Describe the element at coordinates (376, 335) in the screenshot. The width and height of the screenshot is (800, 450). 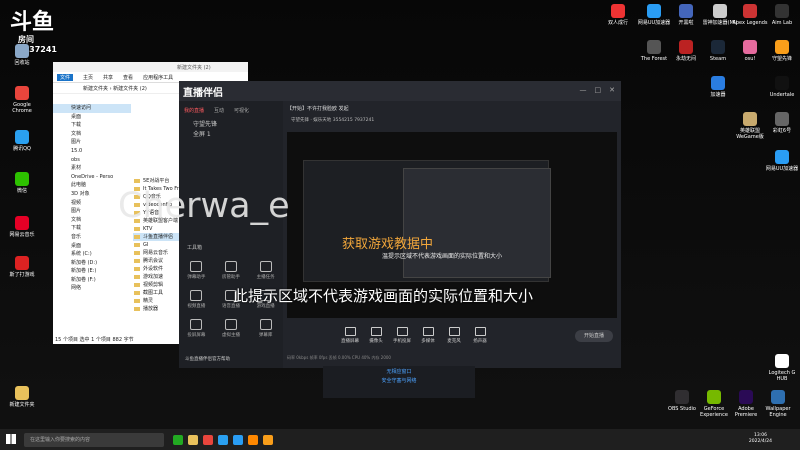
I see `preview-control-button: 摄像头` at that location.